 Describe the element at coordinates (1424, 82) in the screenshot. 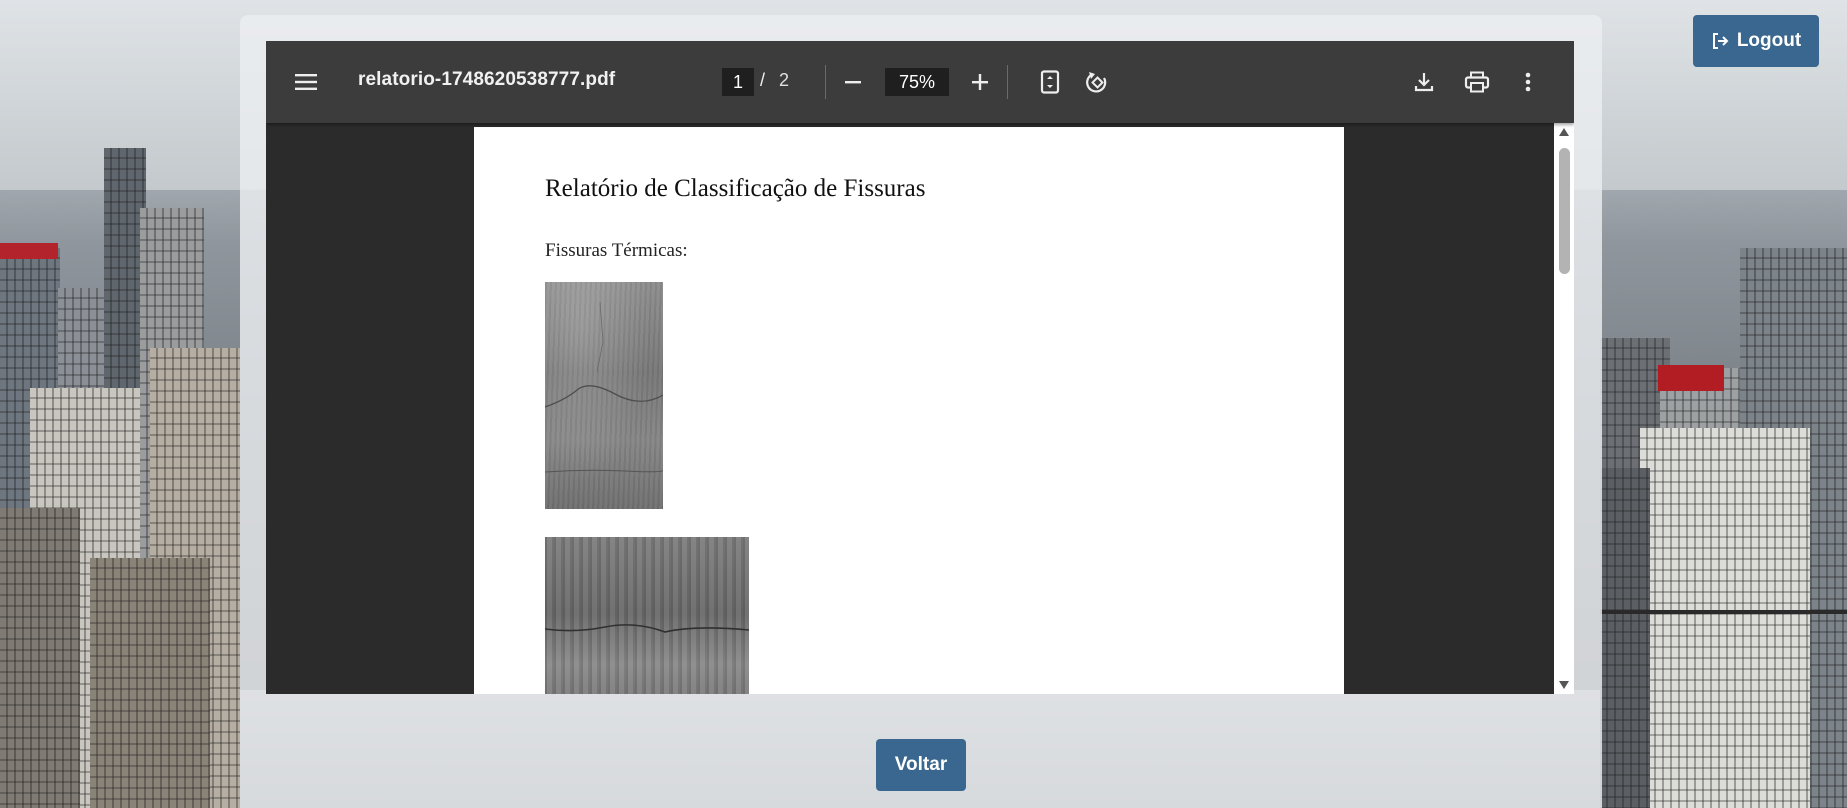

I see `download-icon` at that location.